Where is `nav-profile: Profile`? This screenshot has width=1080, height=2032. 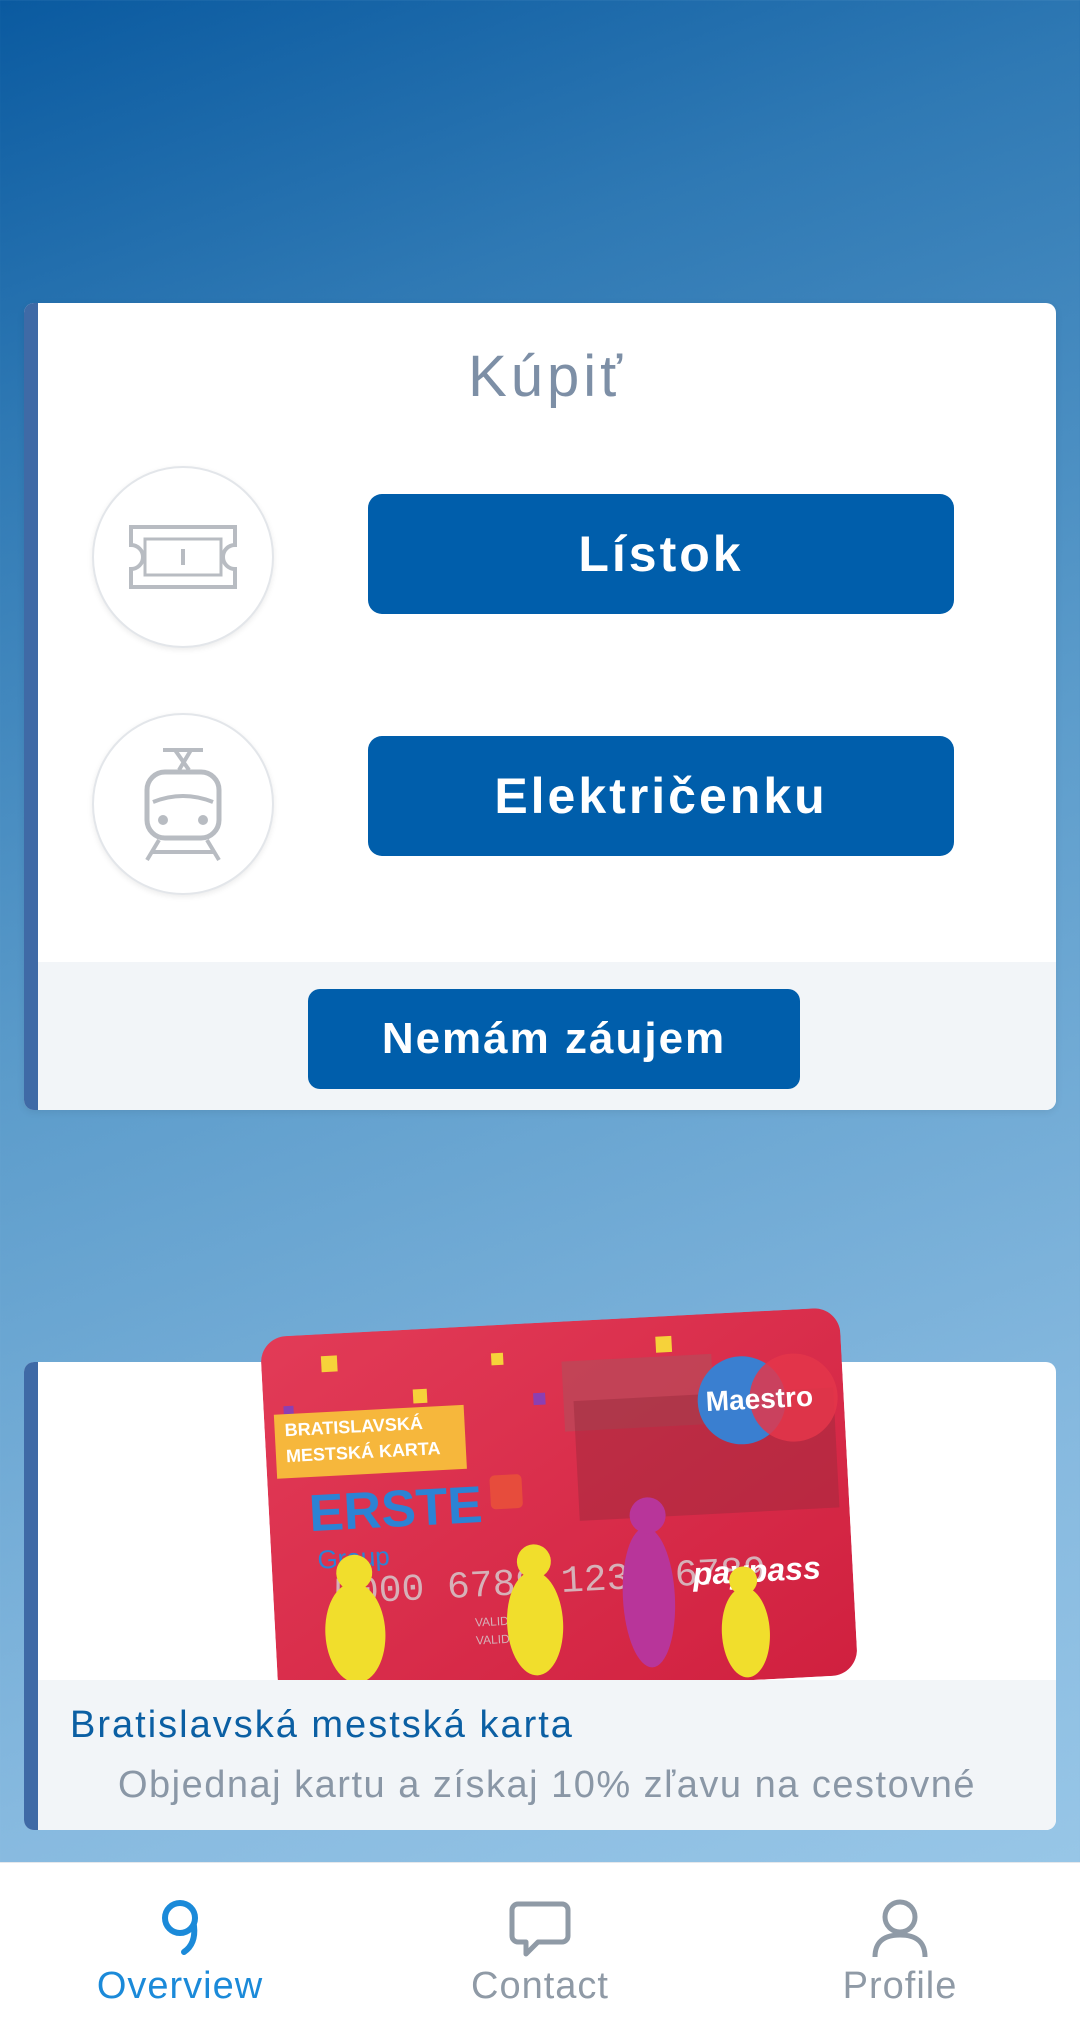
nav-profile: Profile is located at coordinates (900, 1947).